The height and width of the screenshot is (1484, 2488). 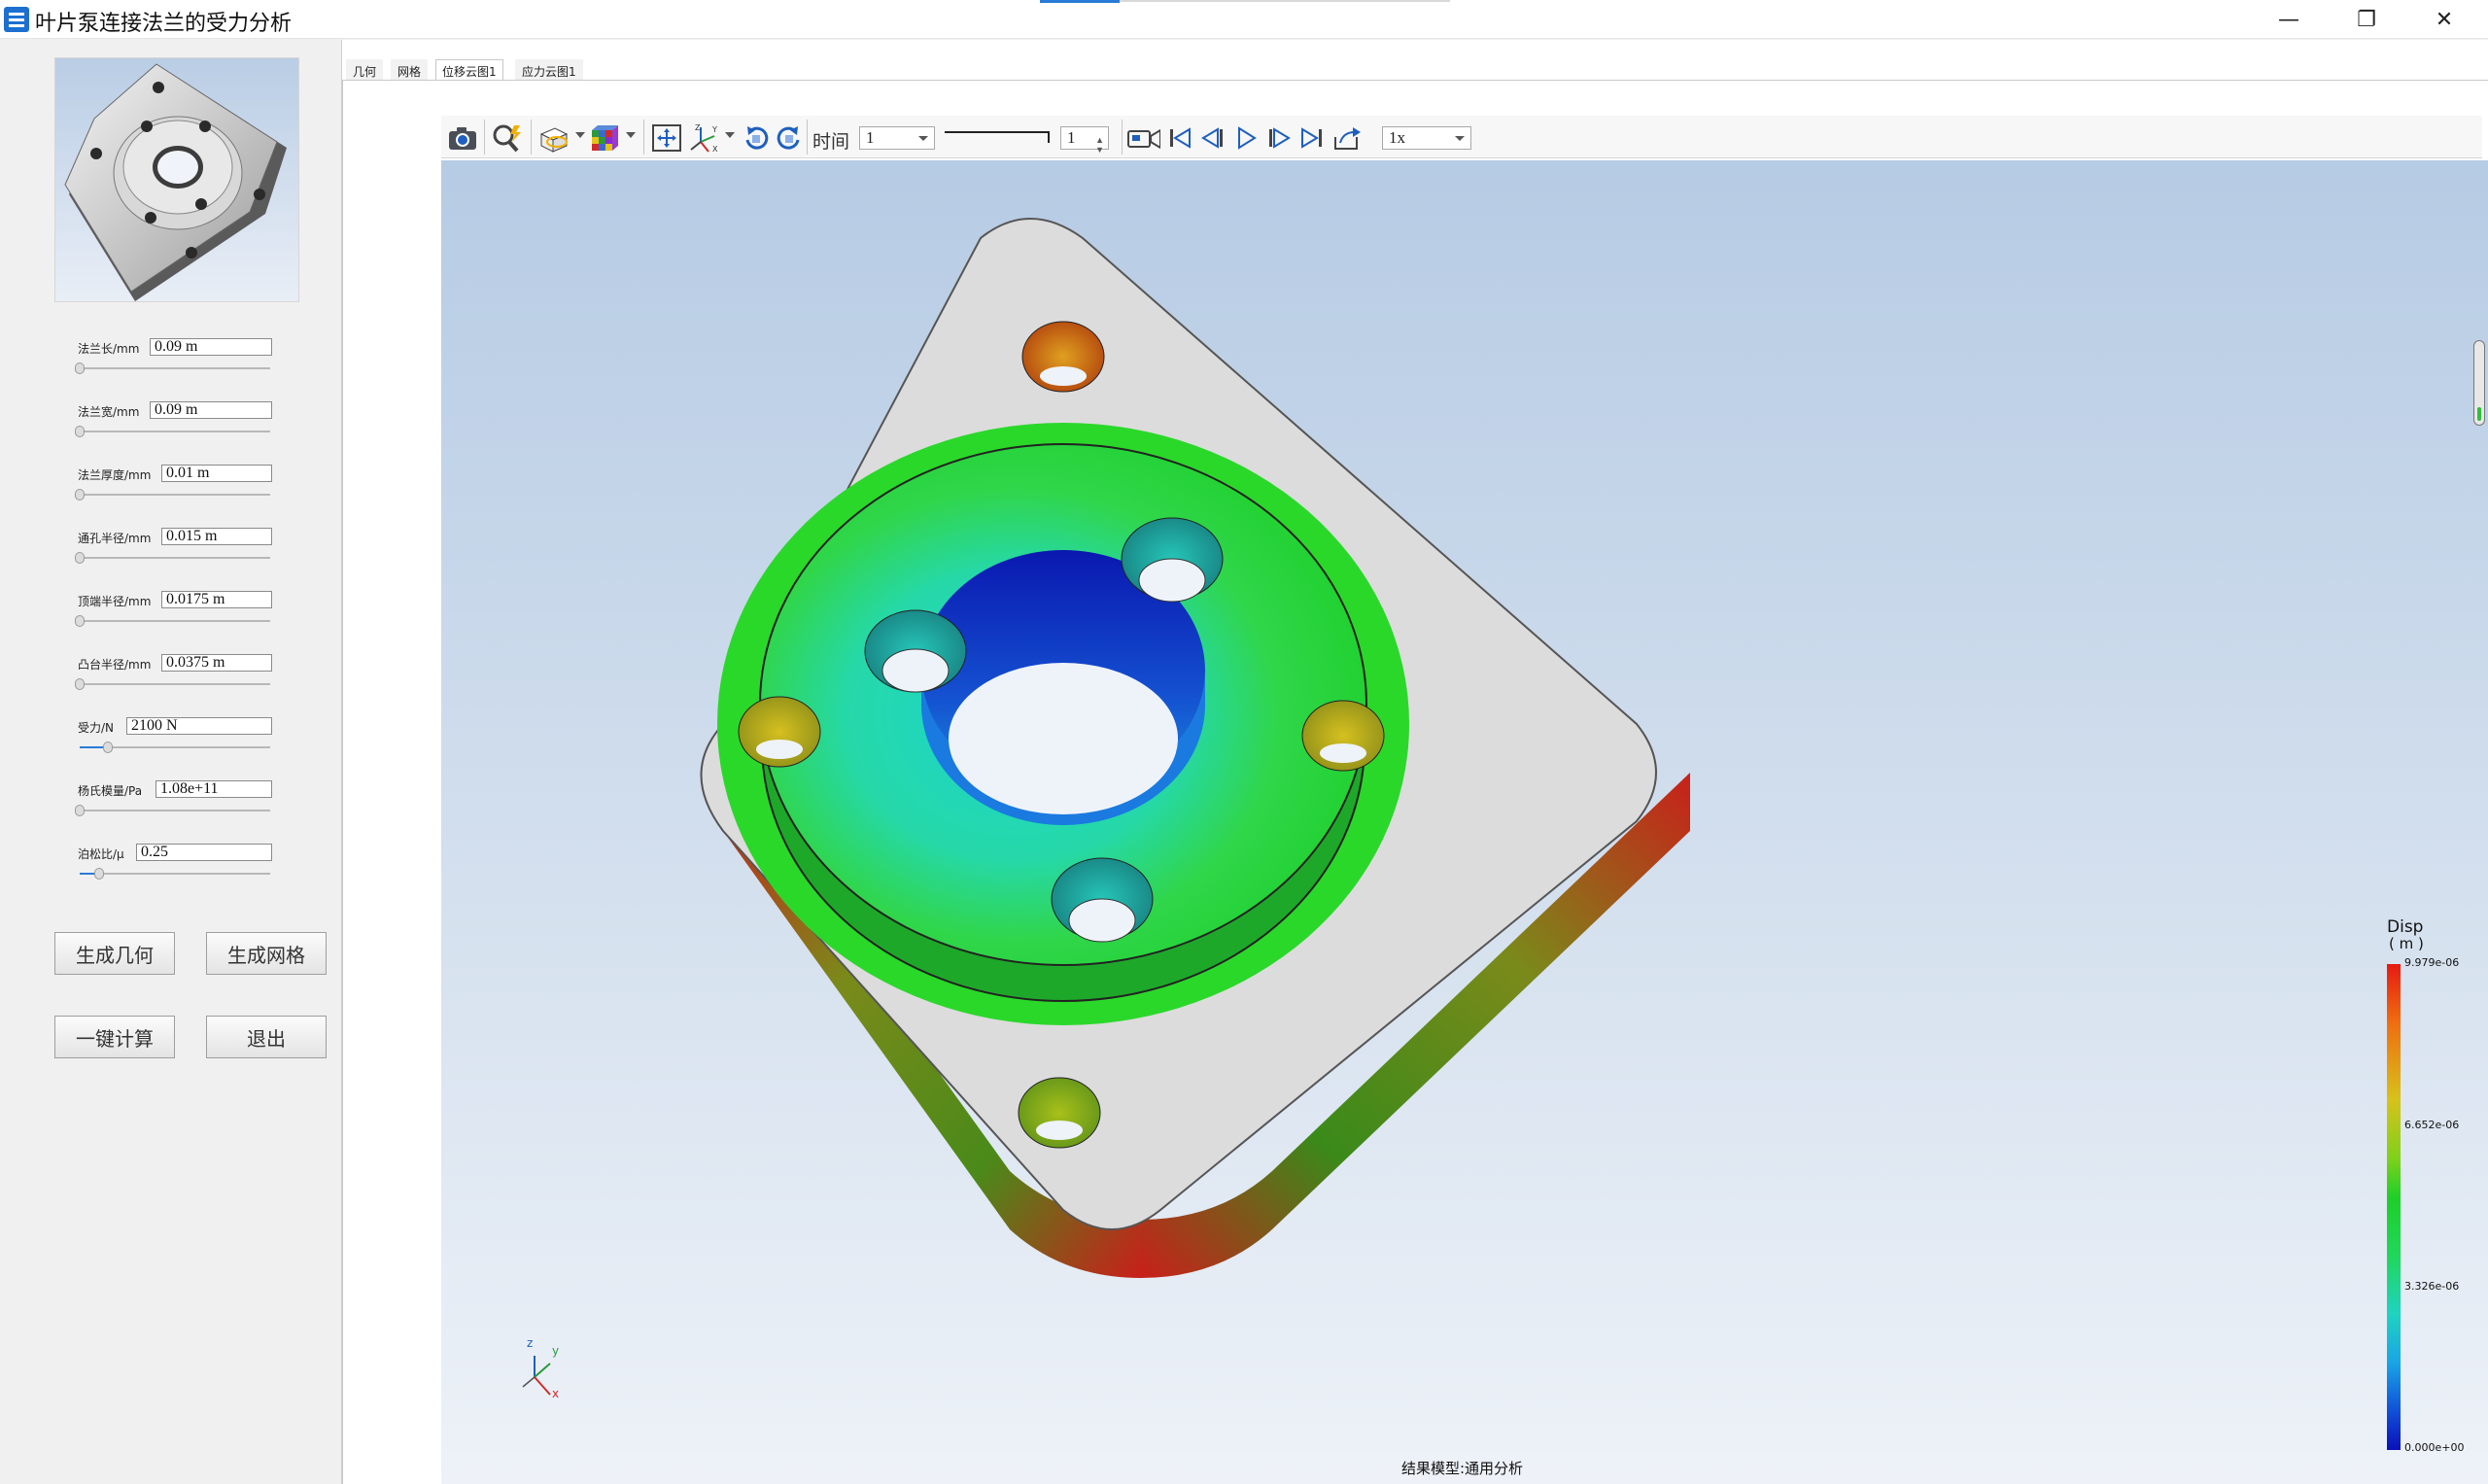 What do you see at coordinates (365, 70) in the screenshot?
I see `tab-geometry: 几何` at bounding box center [365, 70].